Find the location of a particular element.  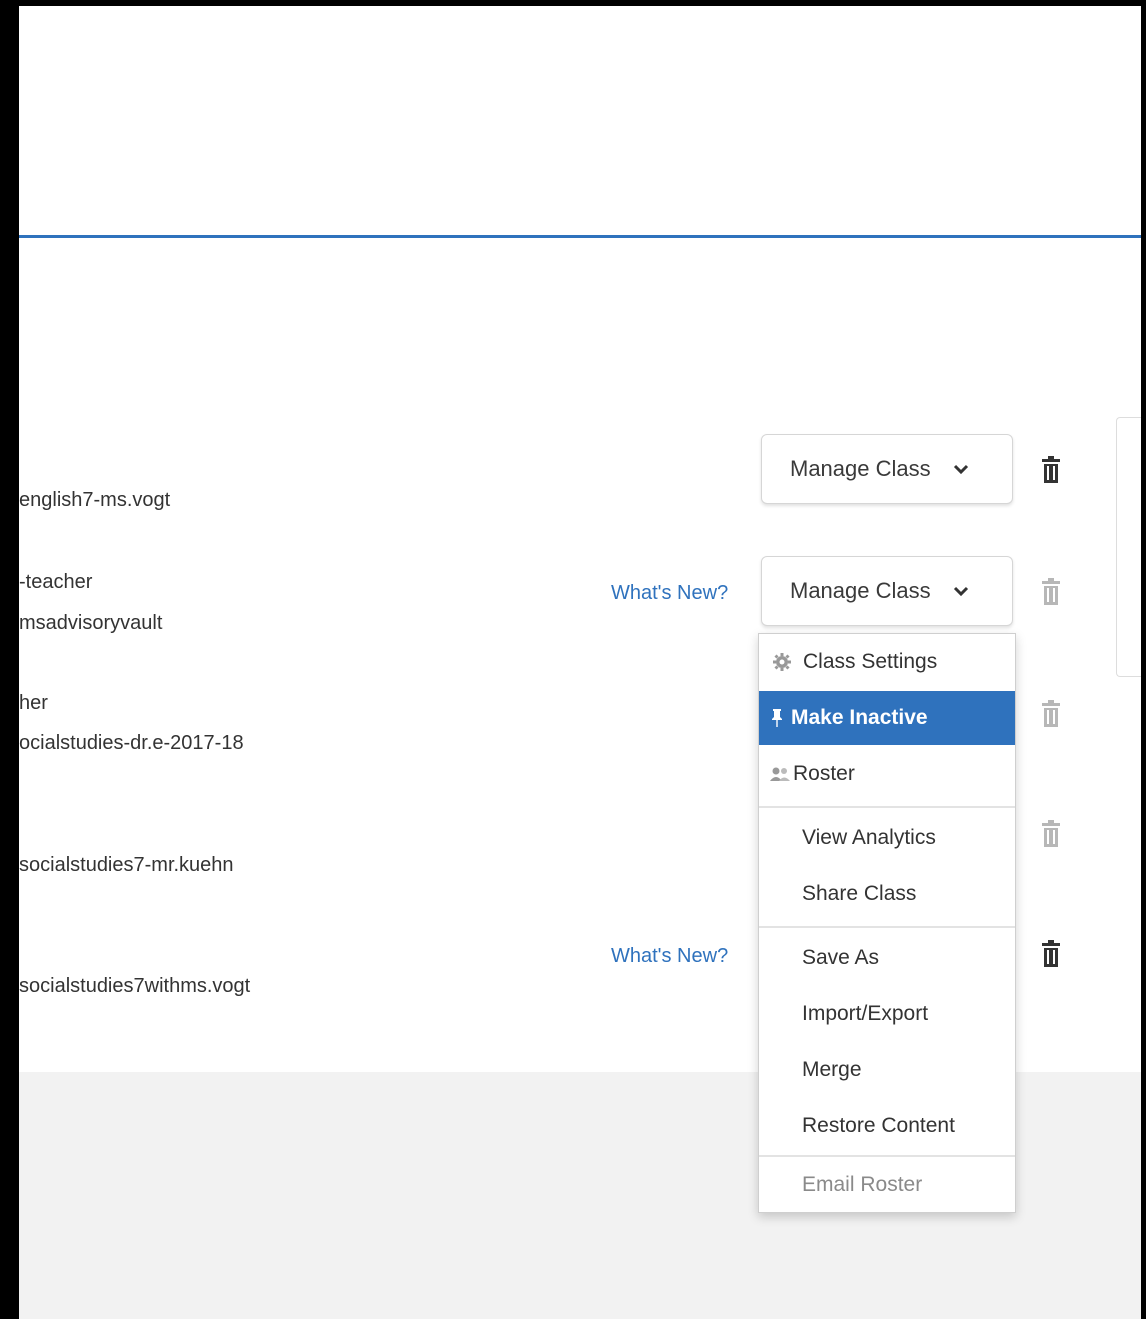

menu-item-roster: Roster is located at coordinates (887, 774).